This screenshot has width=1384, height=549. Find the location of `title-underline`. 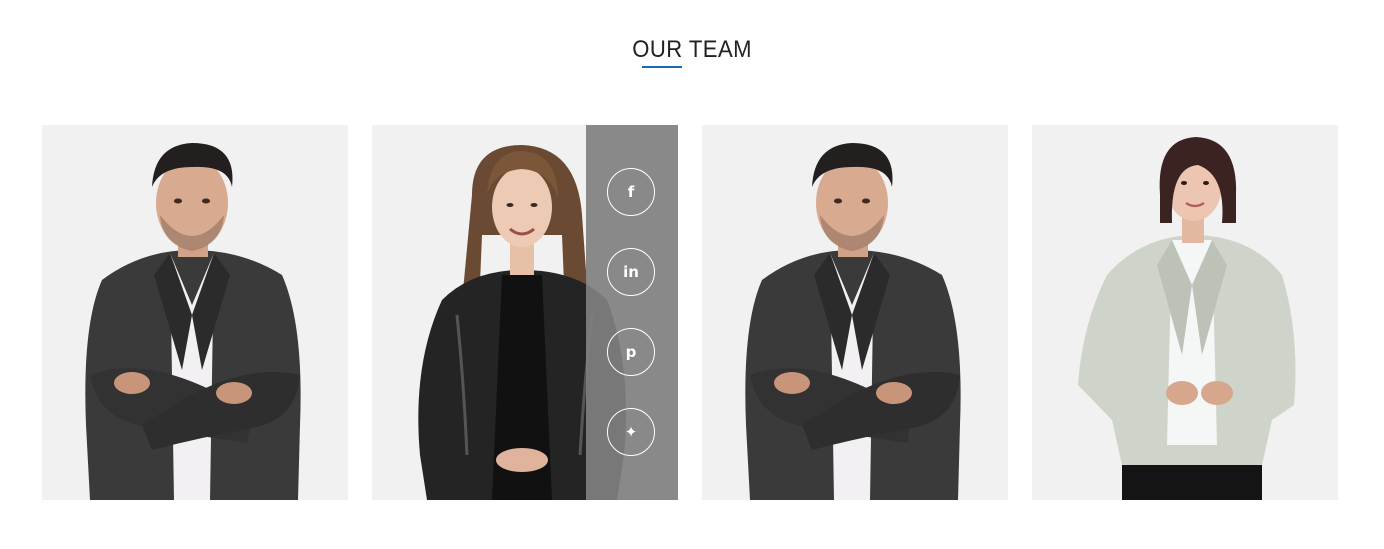

title-underline is located at coordinates (662, 67).